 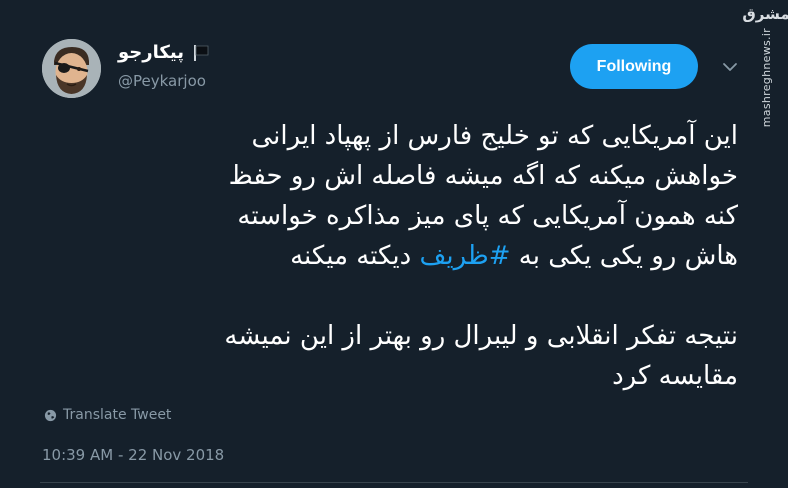 I want to click on watermark: مشرق mashreghnews.ir, so click(x=765, y=68).